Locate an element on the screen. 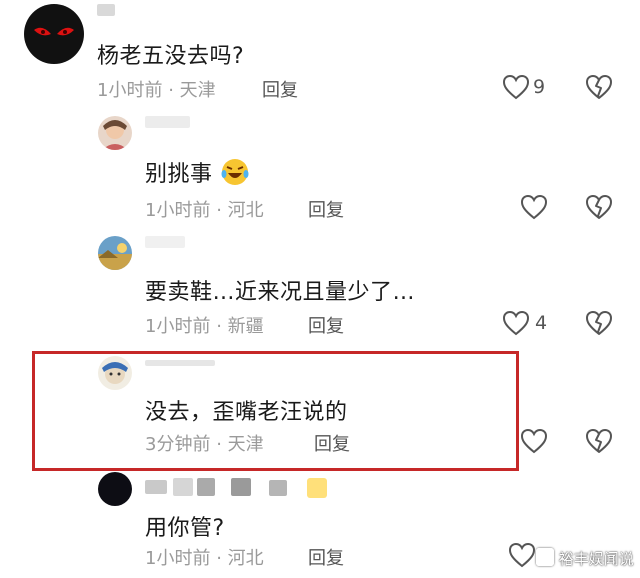 The image size is (640, 578). laughing-emoji-icon is located at coordinates (235, 175).